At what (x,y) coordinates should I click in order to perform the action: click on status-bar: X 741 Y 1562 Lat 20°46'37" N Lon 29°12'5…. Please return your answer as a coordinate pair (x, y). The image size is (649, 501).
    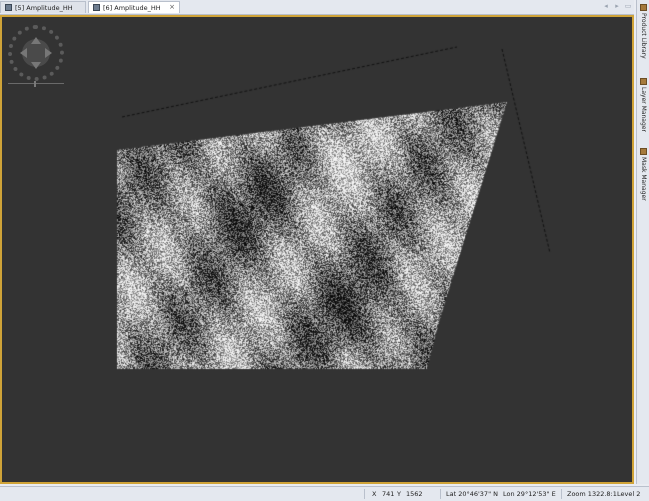
    Looking at the image, I should click on (324, 493).